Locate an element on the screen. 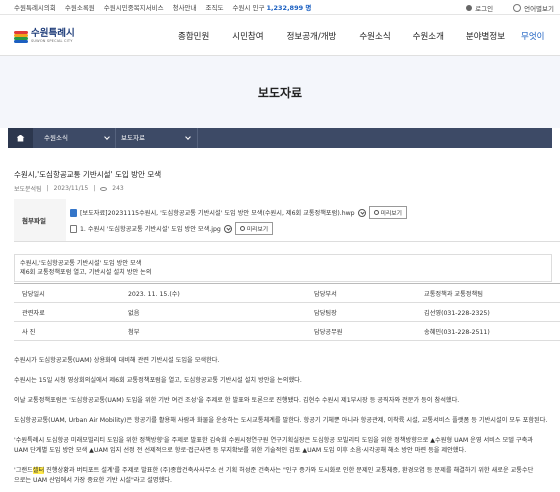  table-key: 관련자료 is located at coordinates (33, 313).